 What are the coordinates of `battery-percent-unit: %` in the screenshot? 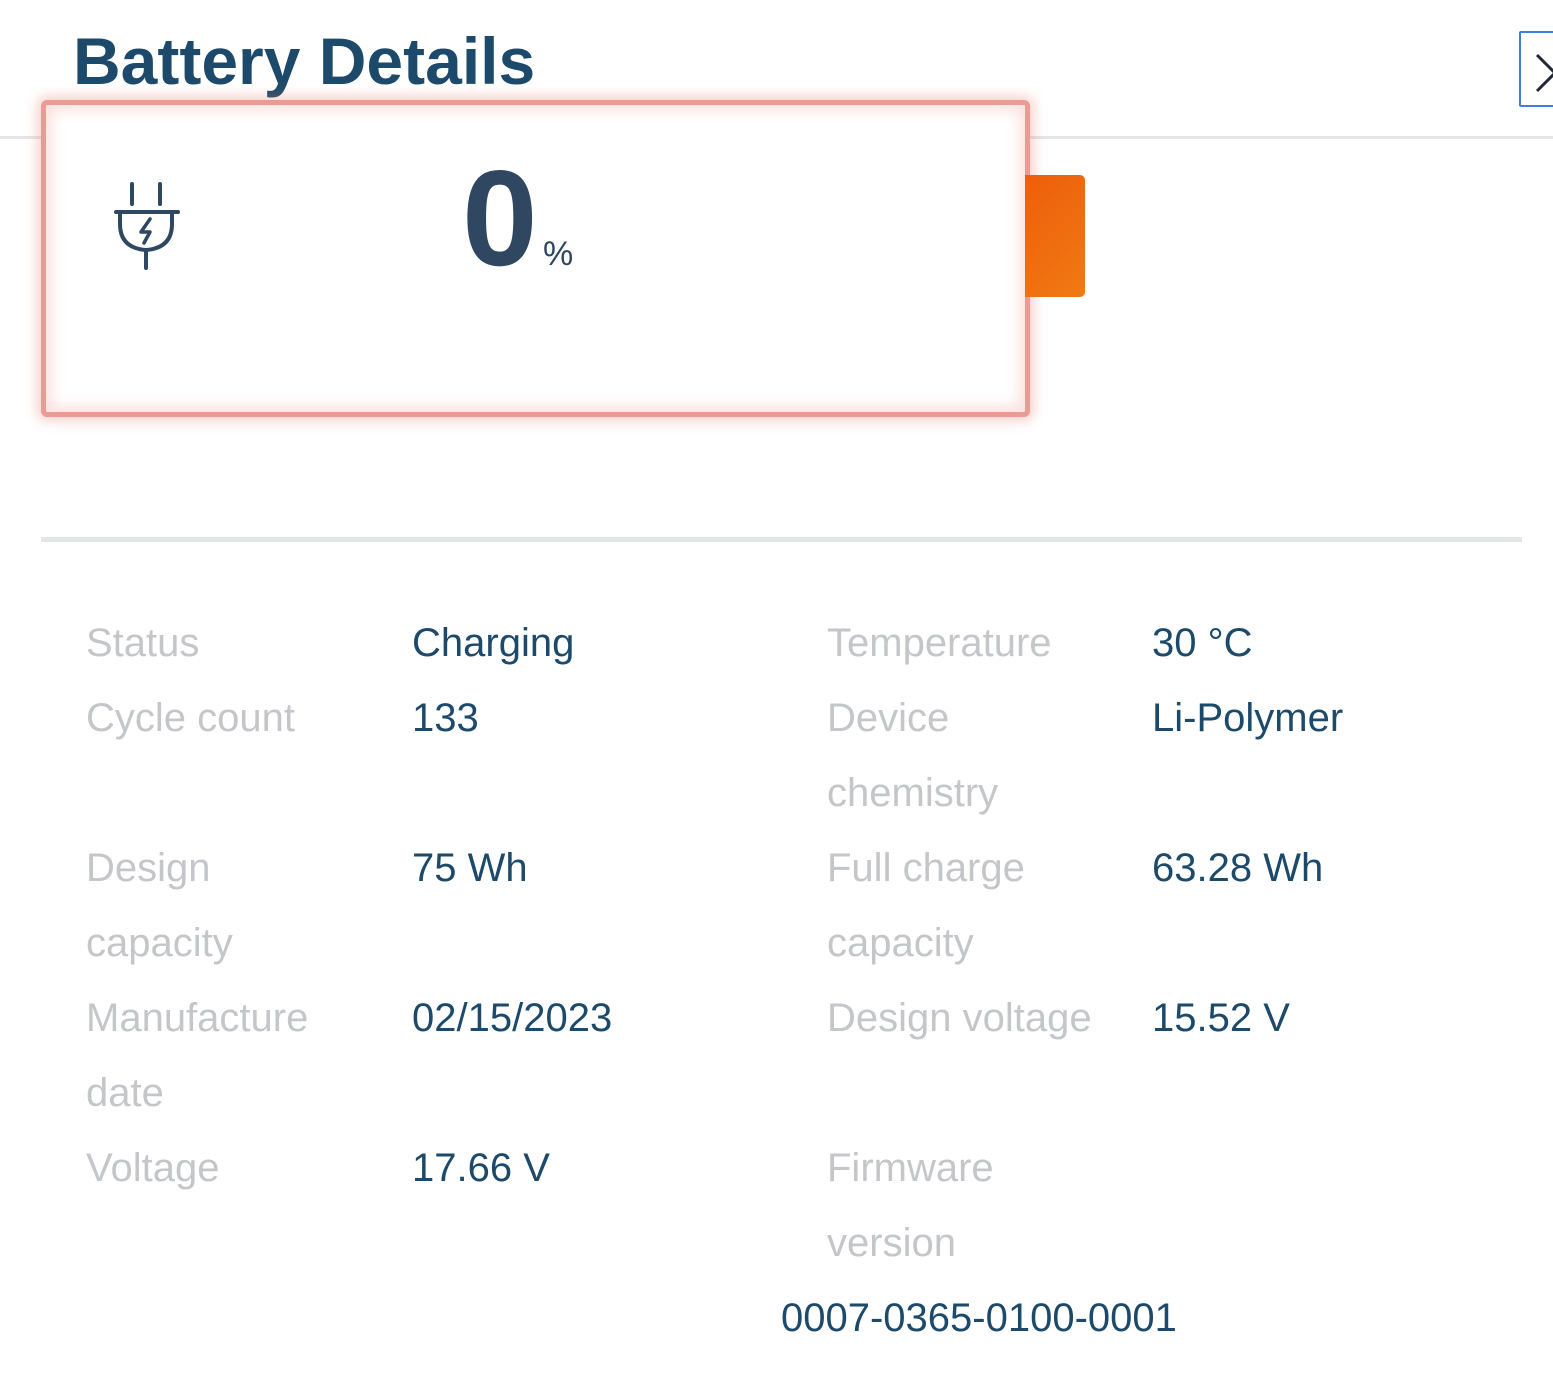 It's located at (558, 254).